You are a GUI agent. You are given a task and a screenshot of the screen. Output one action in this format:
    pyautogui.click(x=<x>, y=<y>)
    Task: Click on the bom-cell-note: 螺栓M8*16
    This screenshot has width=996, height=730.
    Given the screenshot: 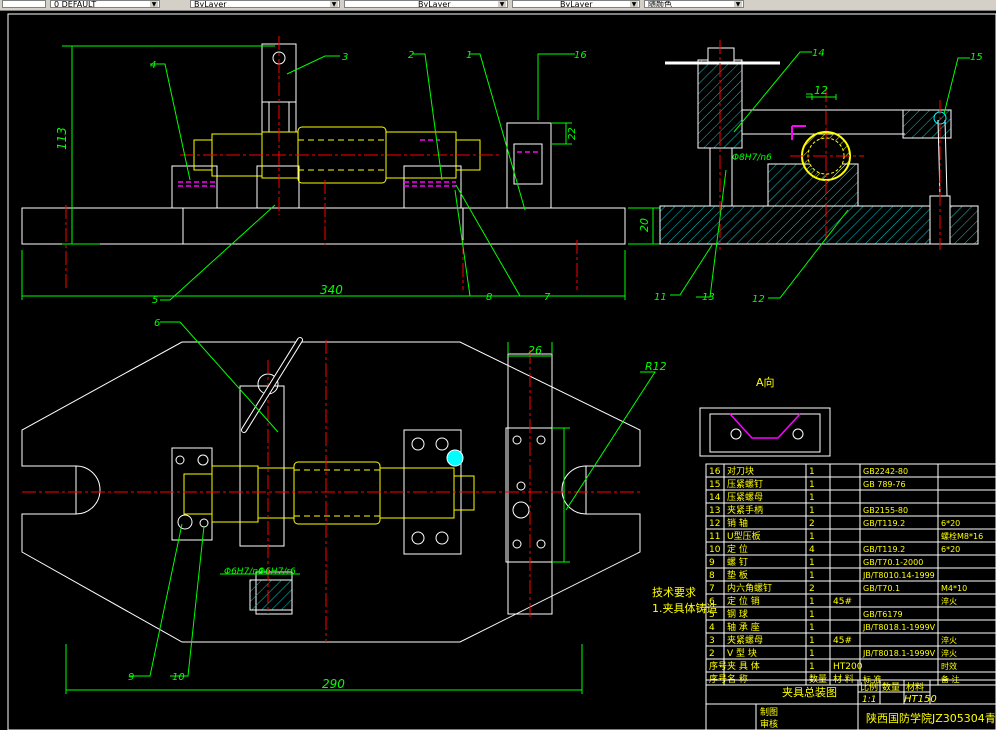 What is the action you would take?
    pyautogui.click(x=962, y=536)
    